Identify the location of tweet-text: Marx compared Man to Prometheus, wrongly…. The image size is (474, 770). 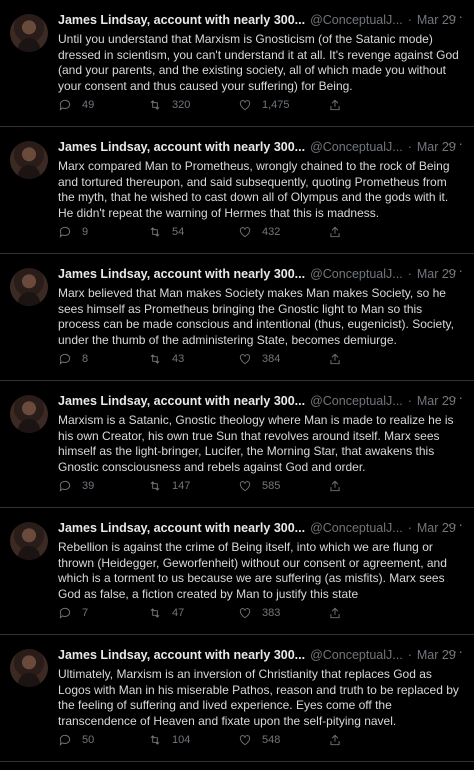
(254, 189).